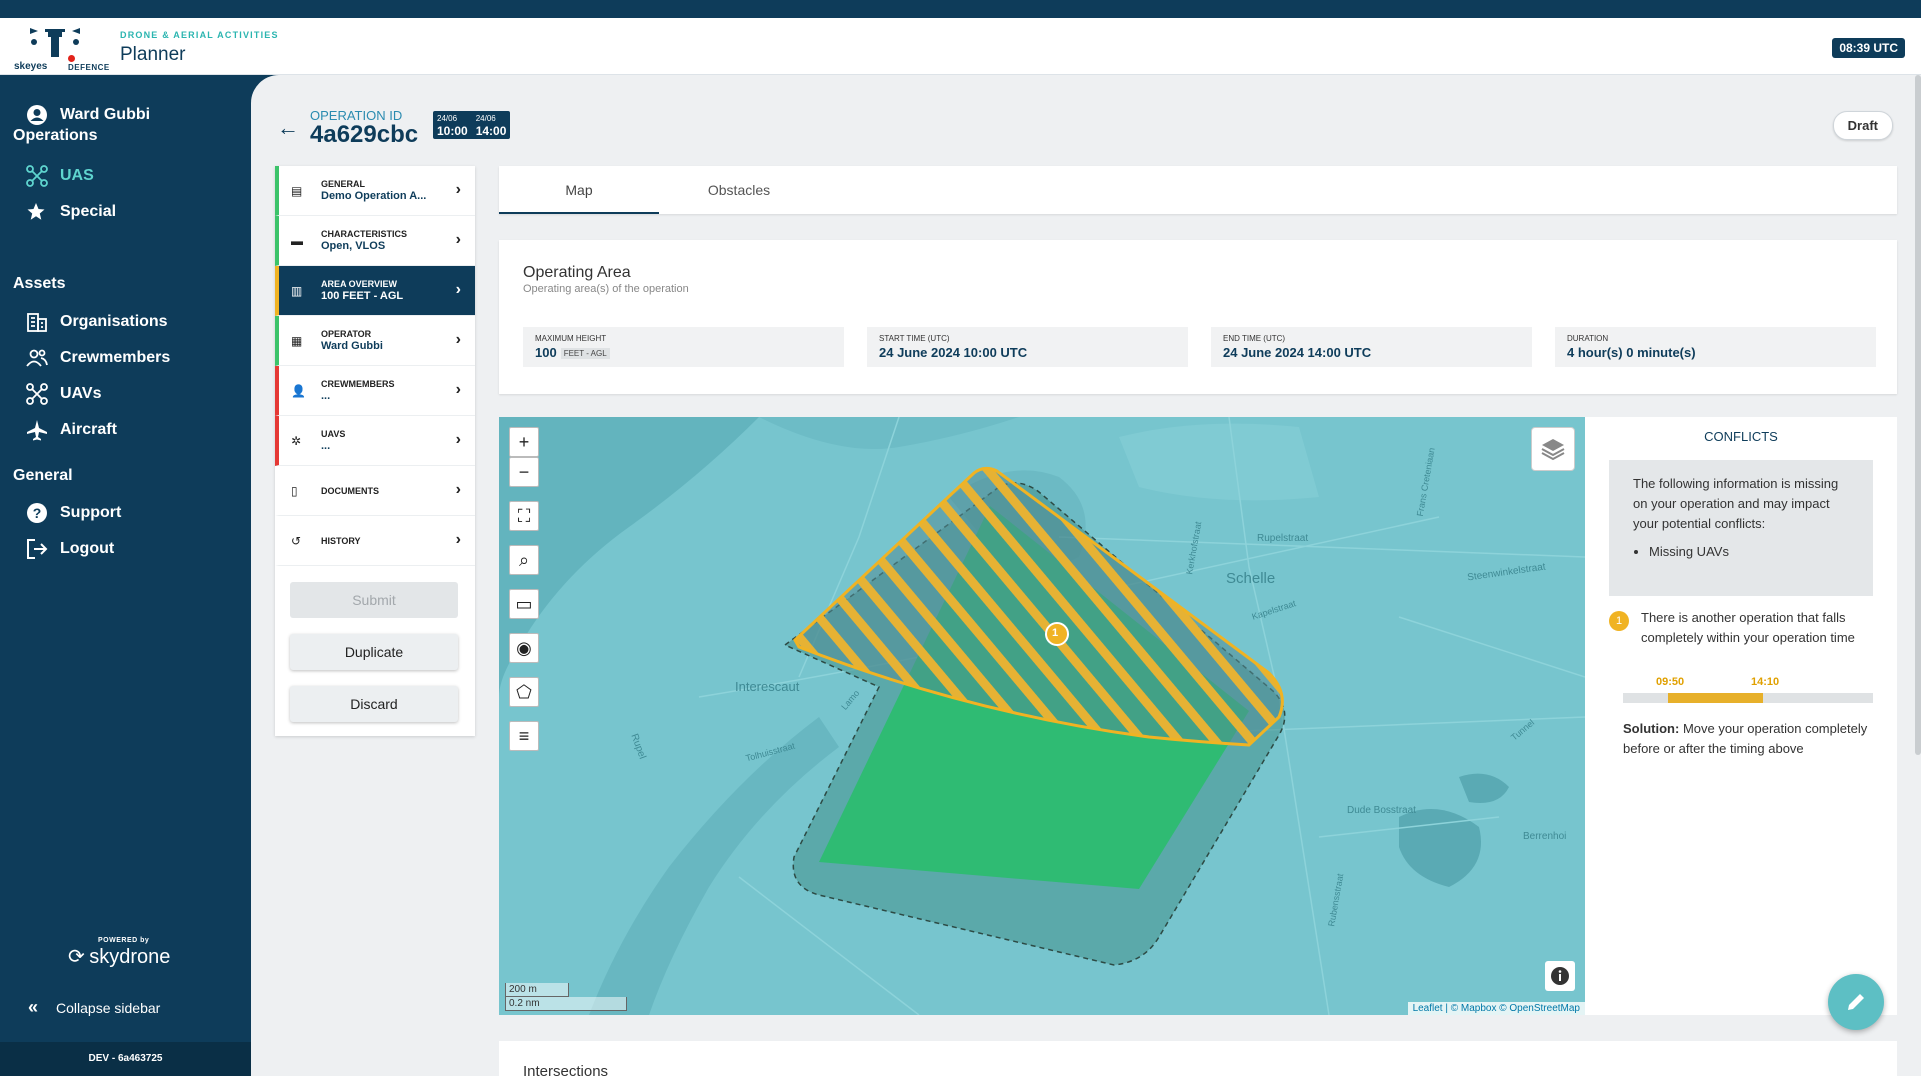  What do you see at coordinates (524, 736) in the screenshot?
I see `legend-list-icon: ≡` at bounding box center [524, 736].